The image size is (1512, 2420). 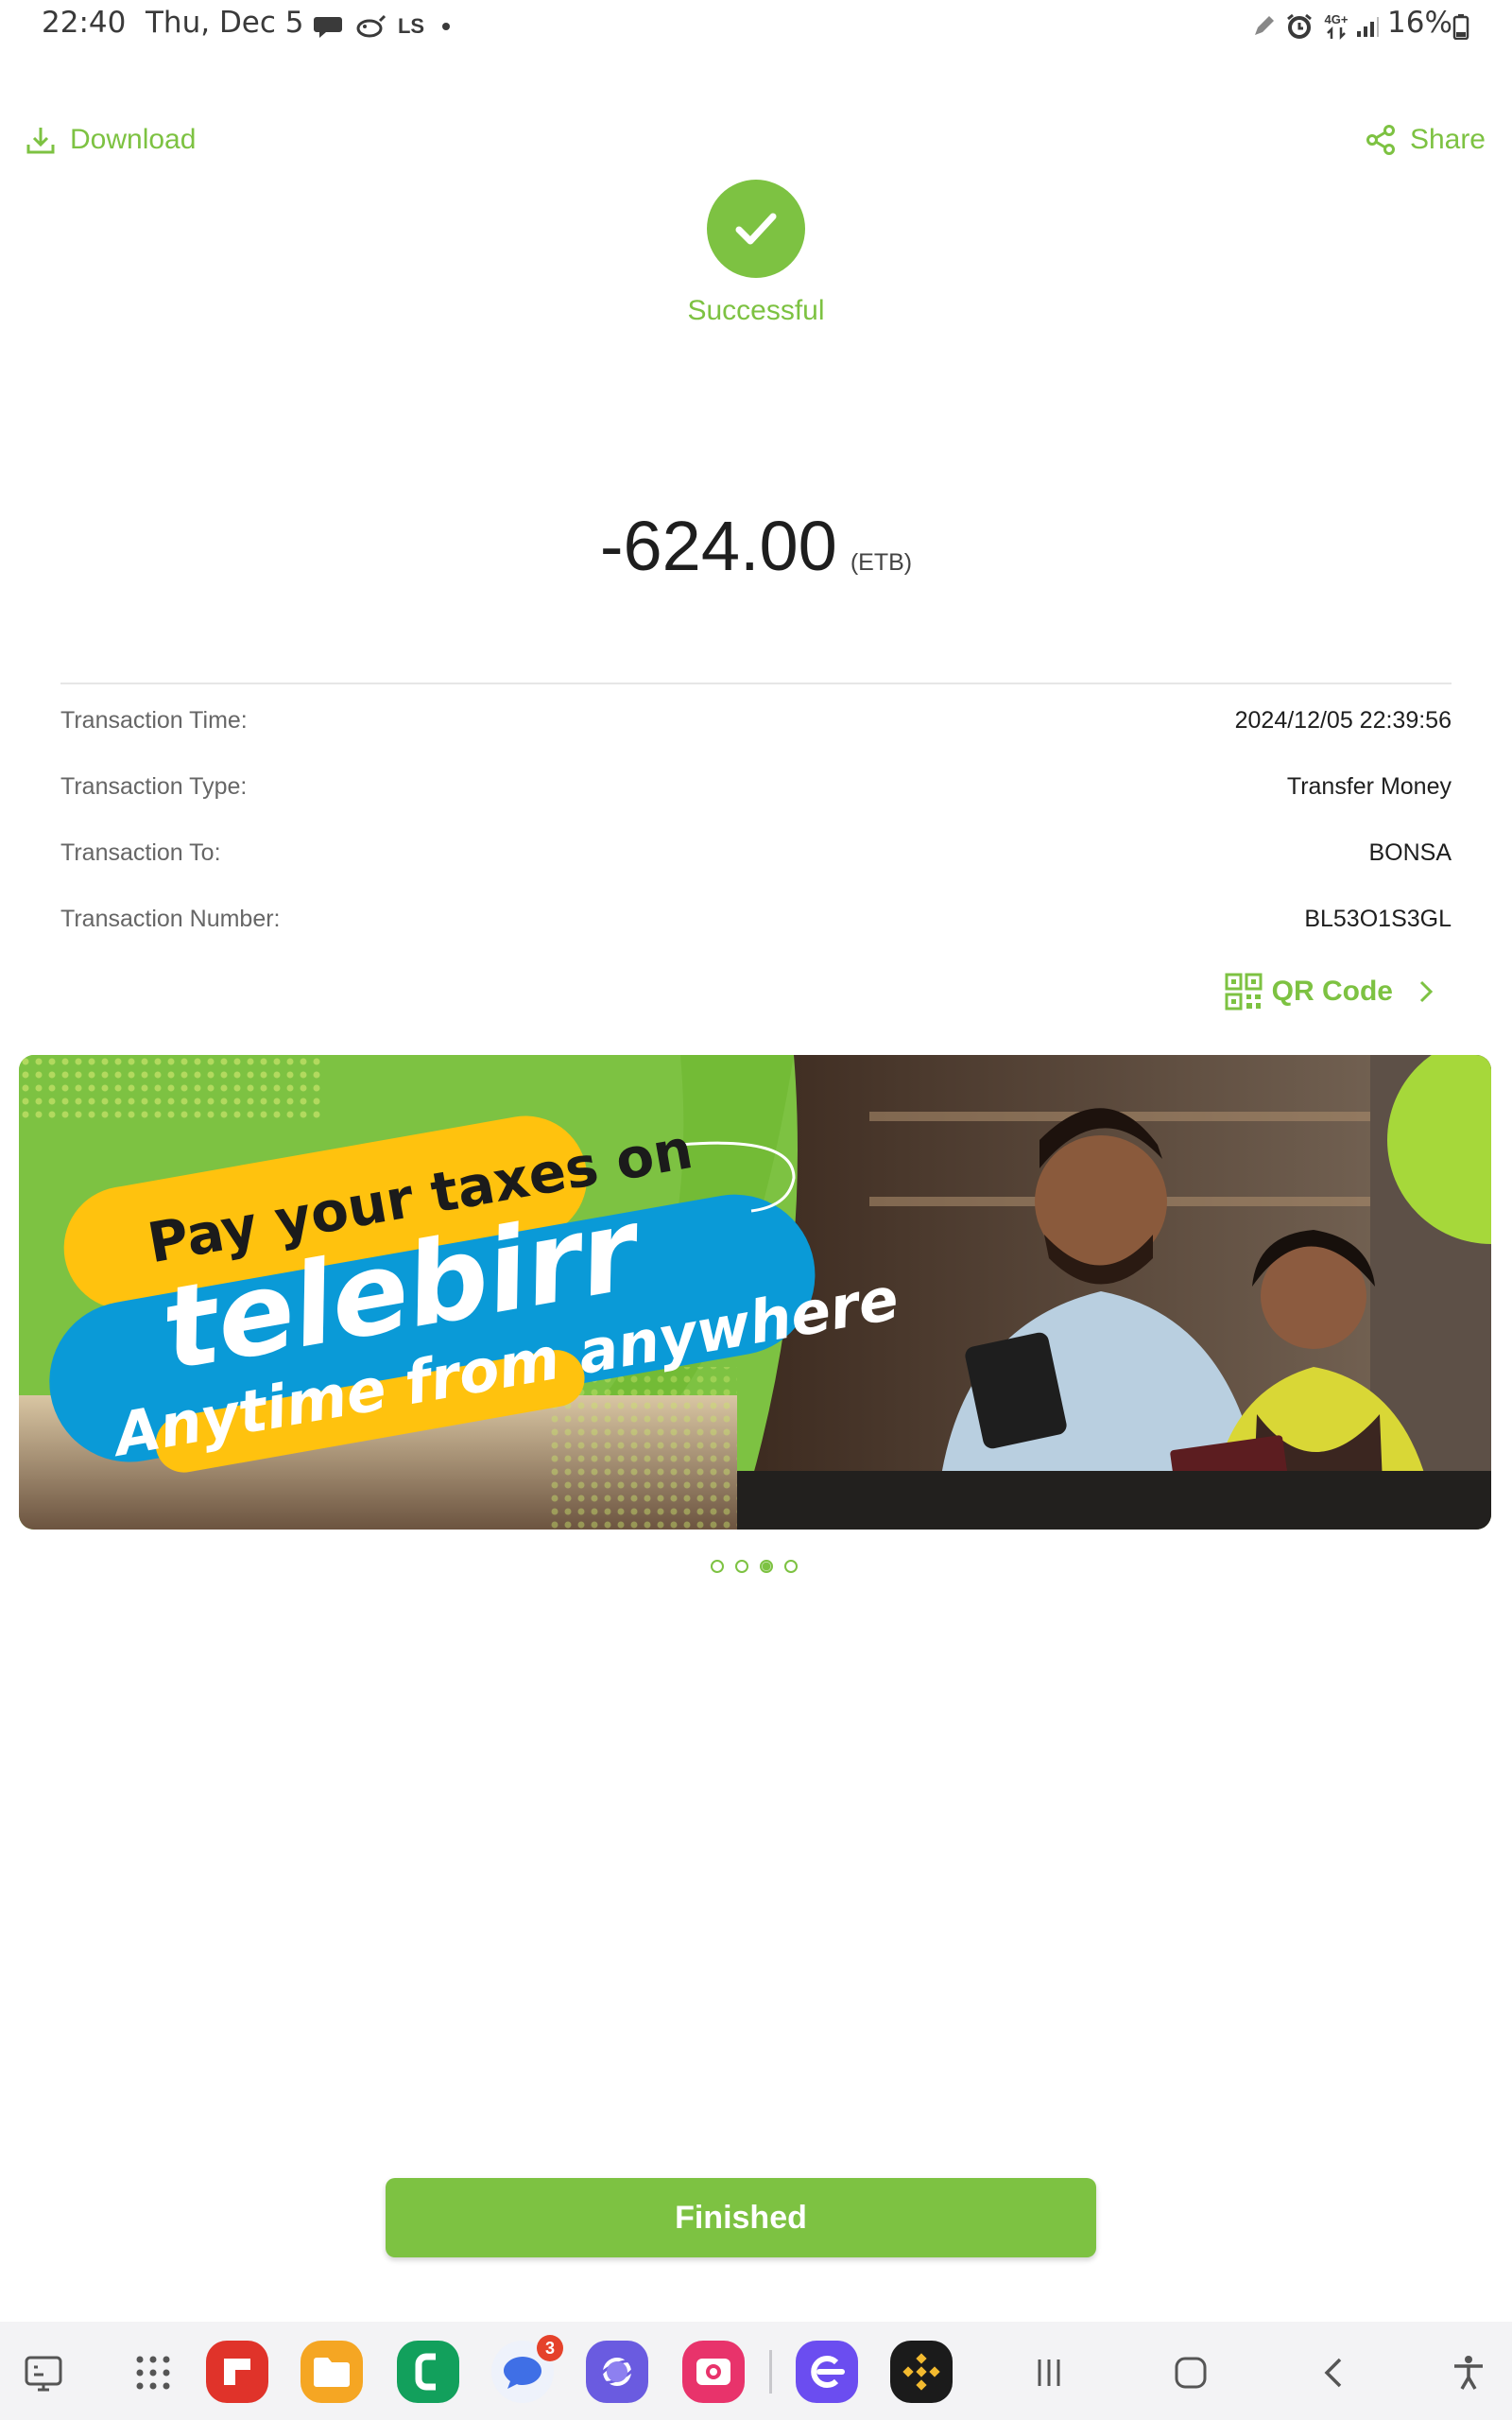 What do you see at coordinates (1380, 140) in the screenshot?
I see `share-icon` at bounding box center [1380, 140].